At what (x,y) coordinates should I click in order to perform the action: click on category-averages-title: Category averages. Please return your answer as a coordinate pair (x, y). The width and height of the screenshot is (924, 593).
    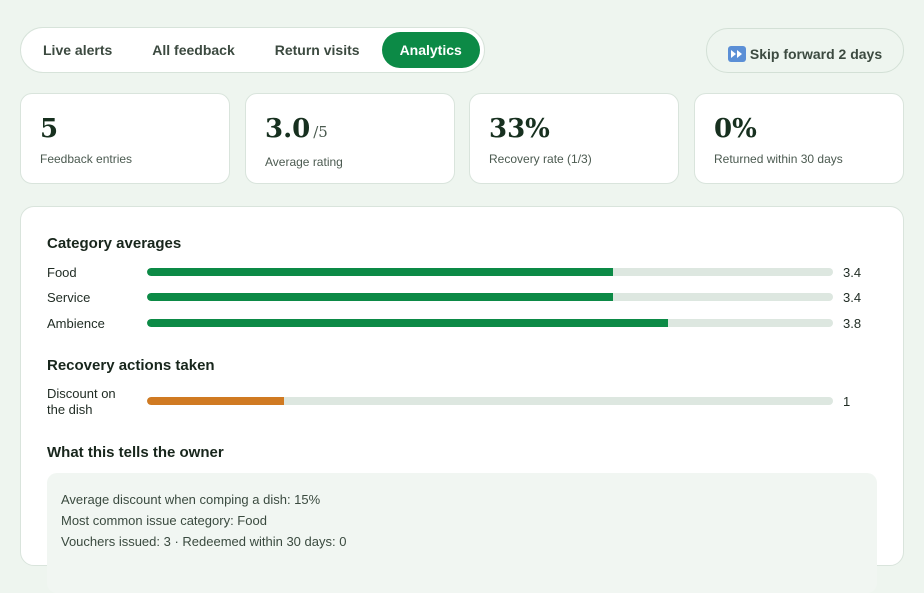
    Looking at the image, I should click on (114, 243).